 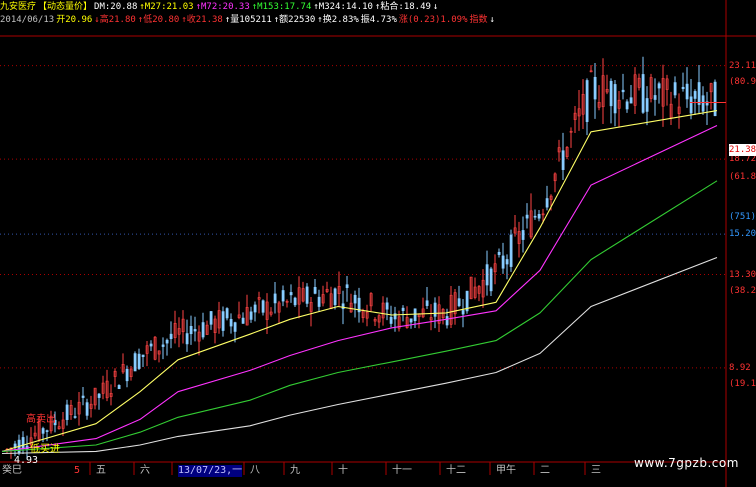 I want to click on x-axis-label-12: 三, so click(x=596, y=470).